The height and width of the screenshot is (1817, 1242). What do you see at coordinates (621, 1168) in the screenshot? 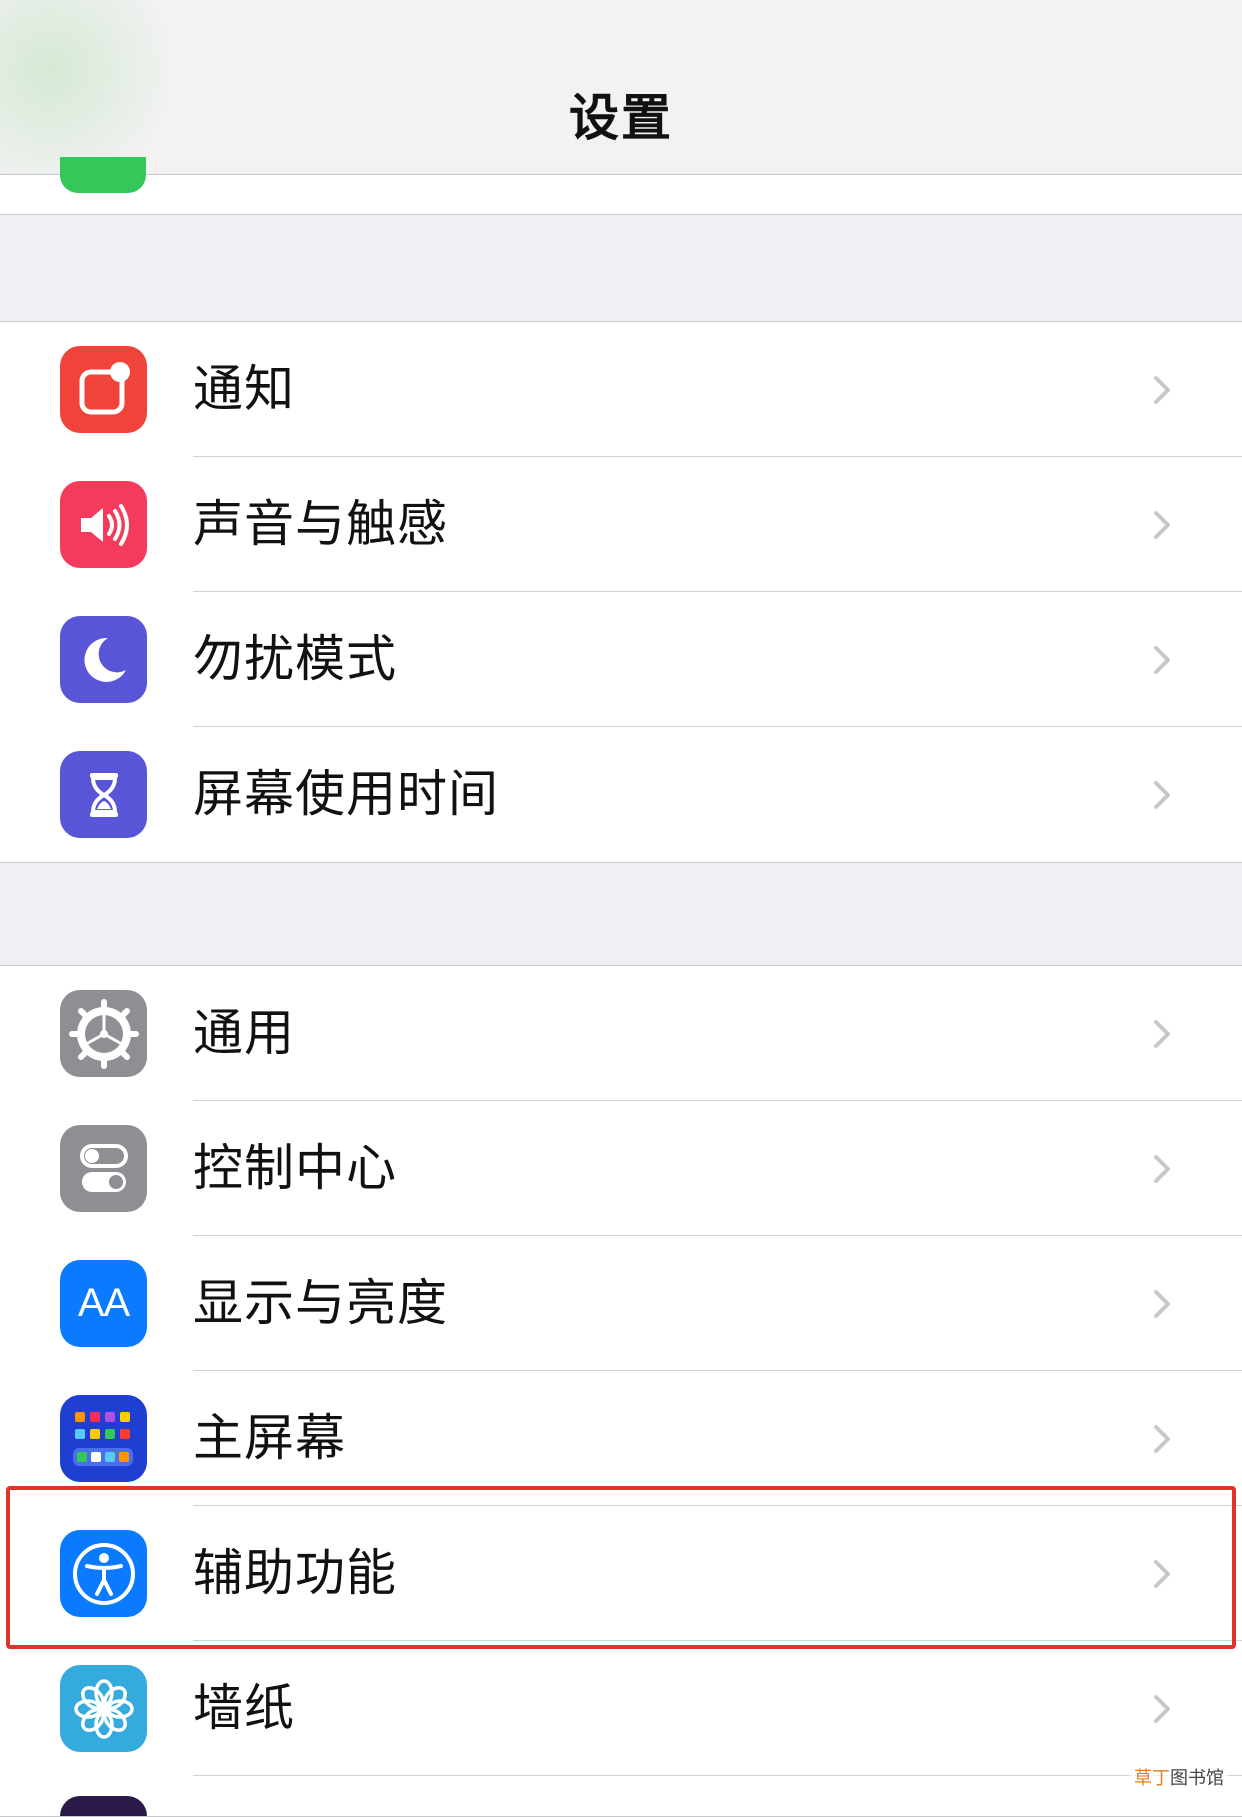
I see `settings-row-control-center: 控制中心` at bounding box center [621, 1168].